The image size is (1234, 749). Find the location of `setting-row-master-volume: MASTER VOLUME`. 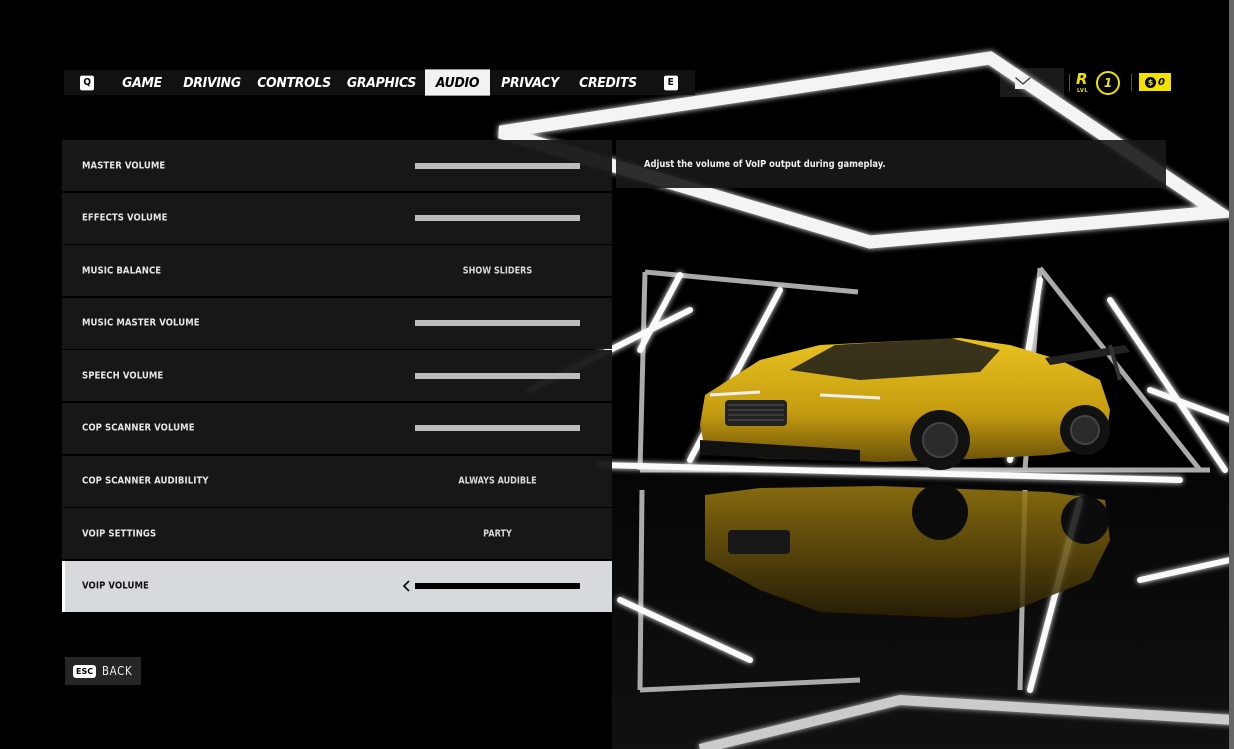

setting-row-master-volume: MASTER VOLUME is located at coordinates (337, 165).